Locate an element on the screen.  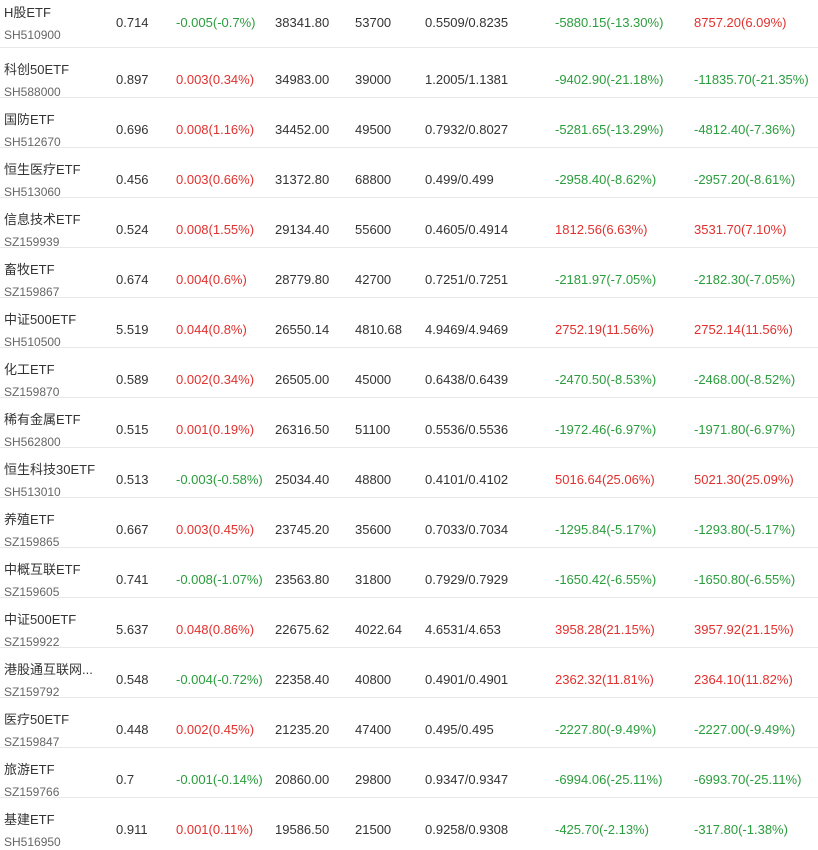
price-change: -0.005(-0.7%) is located at coordinates (216, 22).